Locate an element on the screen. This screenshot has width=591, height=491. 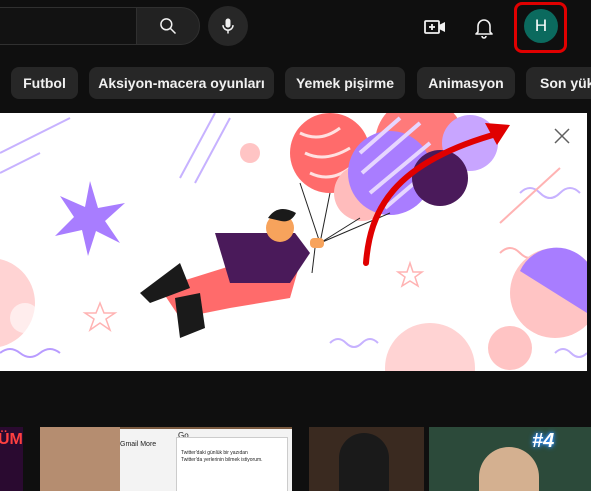
chip-label: Animasyon is located at coordinates (466, 83).